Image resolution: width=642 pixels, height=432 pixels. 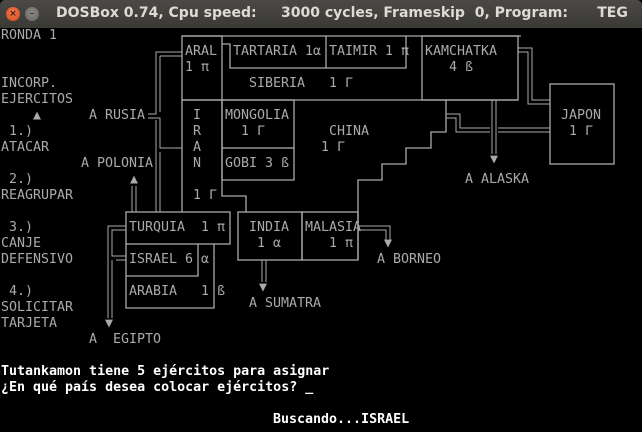 What do you see at coordinates (13, 14) in the screenshot?
I see `close-button: ×` at bounding box center [13, 14].